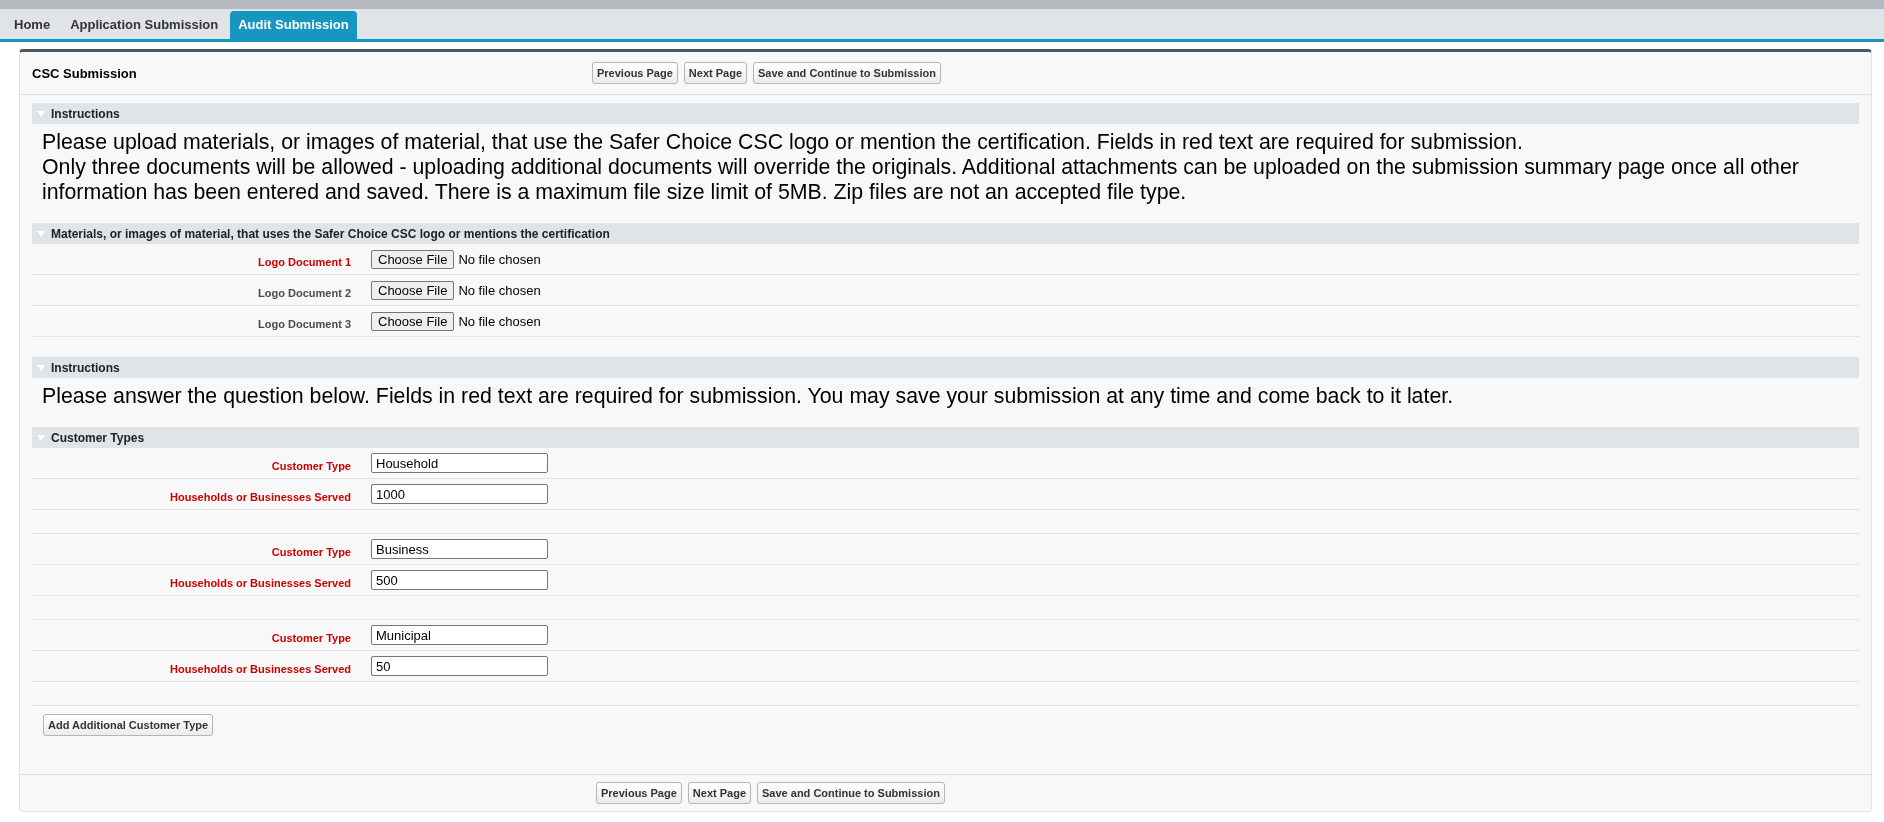 This screenshot has width=1884, height=822. Describe the element at coordinates (459, 463) in the screenshot. I see `input-field: Household` at that location.